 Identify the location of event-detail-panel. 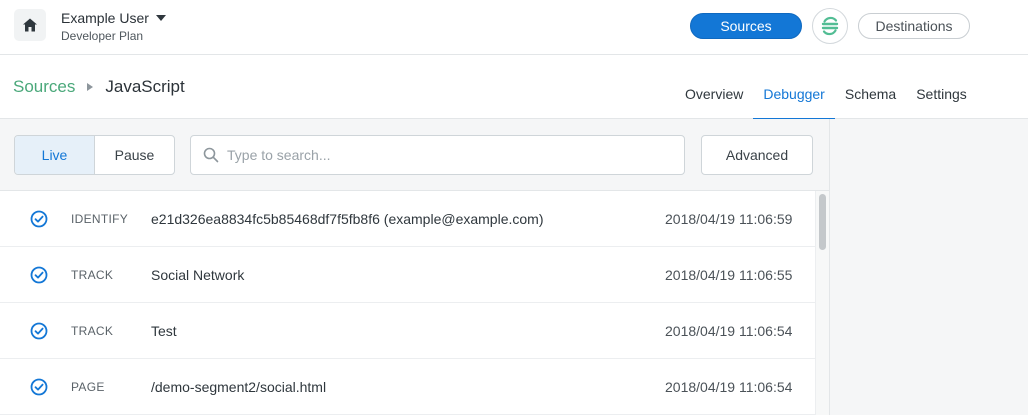
(928, 267).